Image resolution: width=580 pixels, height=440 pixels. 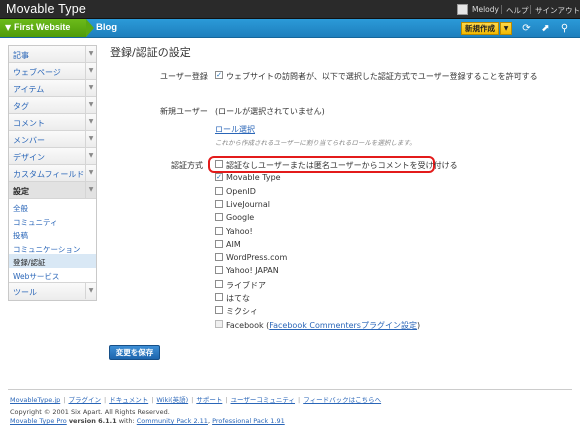 What do you see at coordinates (21, 191) in the screenshot?
I see `sidebar-item-label: 設定` at bounding box center [21, 191].